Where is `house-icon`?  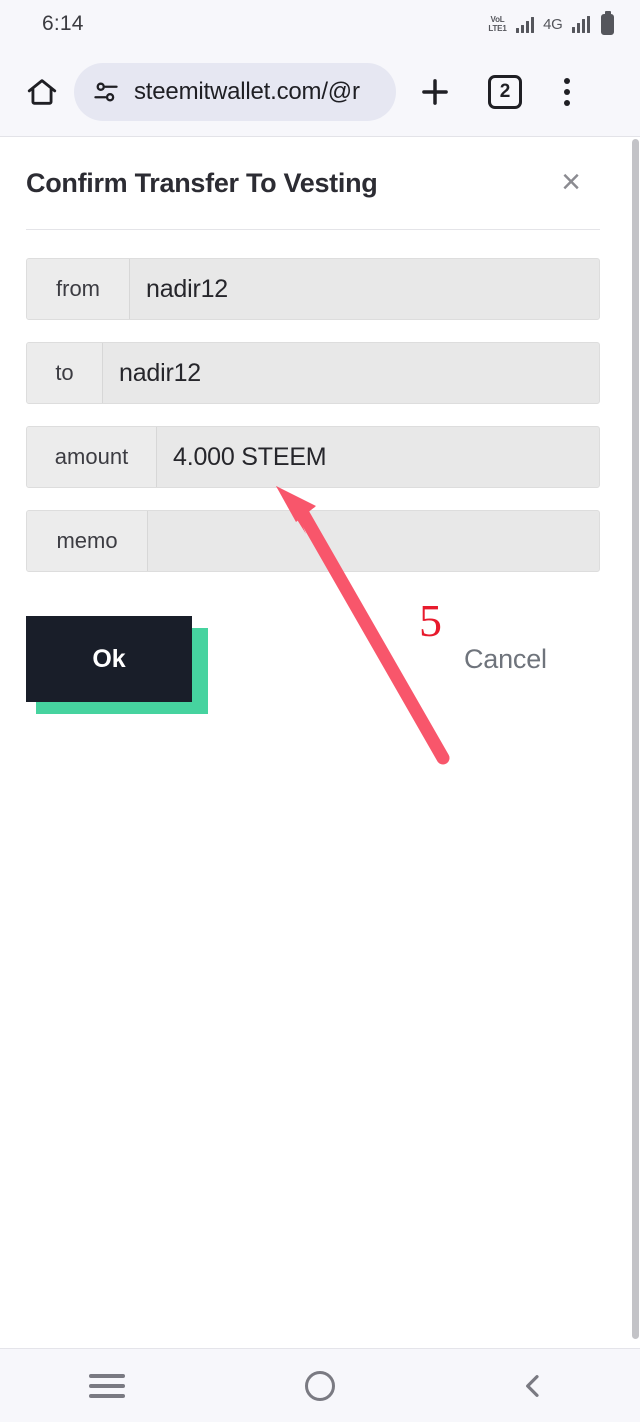
house-icon is located at coordinates (42, 92).